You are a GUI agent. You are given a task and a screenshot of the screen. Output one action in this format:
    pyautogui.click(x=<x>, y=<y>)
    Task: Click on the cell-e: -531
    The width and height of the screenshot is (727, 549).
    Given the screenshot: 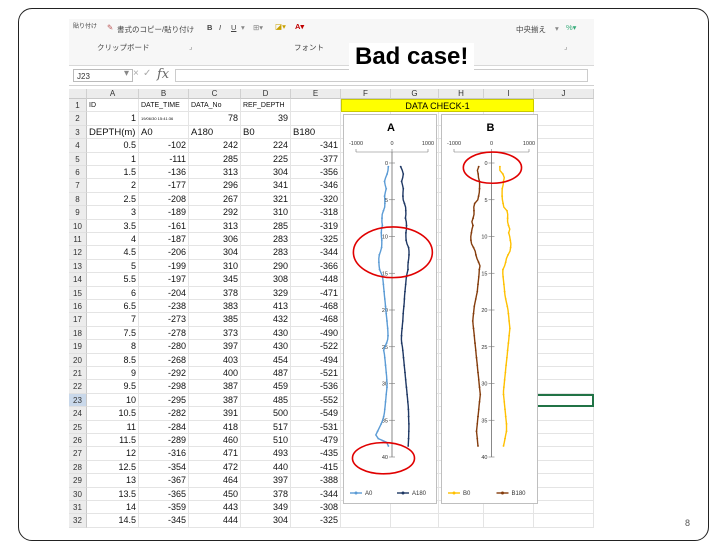 What is the action you would take?
    pyautogui.click(x=316, y=427)
    